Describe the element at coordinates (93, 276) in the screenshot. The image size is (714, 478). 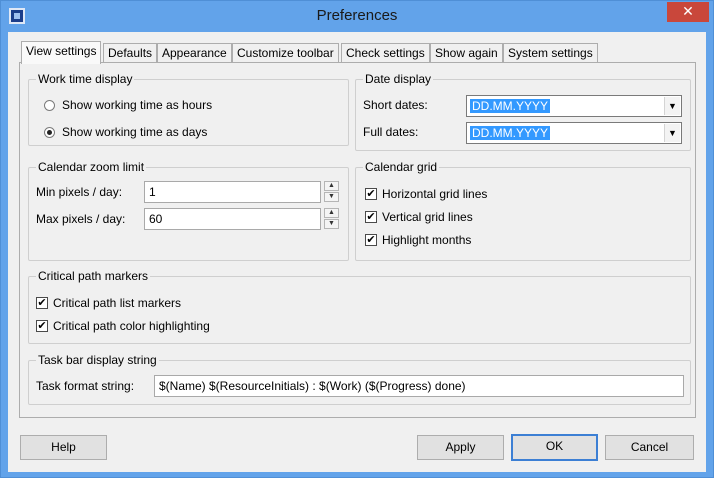
I see `critical-path-title: Critical path markers` at that location.